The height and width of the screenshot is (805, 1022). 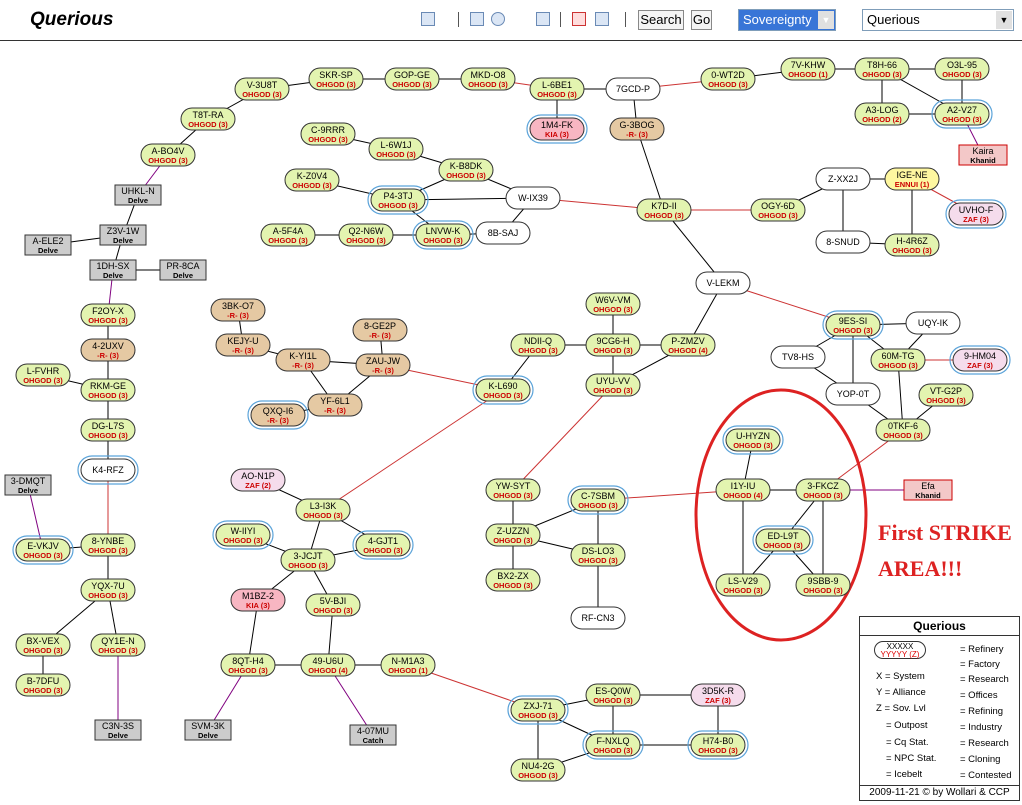 What do you see at coordinates (278, 415) in the screenshot?
I see `system-node: QXQ-I6-R- (3)` at bounding box center [278, 415].